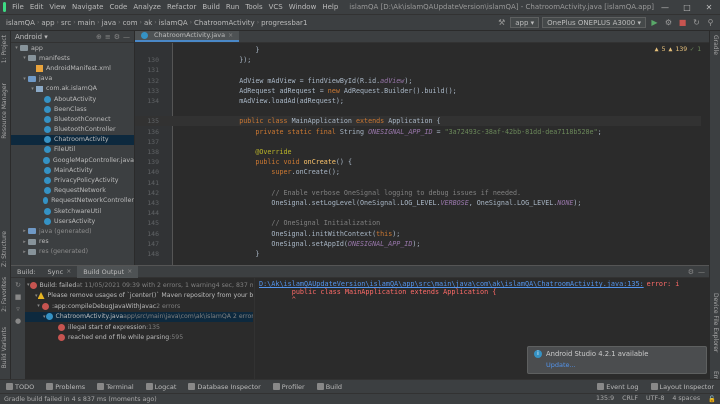 This screenshot has height=404, width=720. Describe the element at coordinates (594, 22) in the screenshot. I see `device-select: OnePlus ONEPLUS A3000 ▾` at that location.